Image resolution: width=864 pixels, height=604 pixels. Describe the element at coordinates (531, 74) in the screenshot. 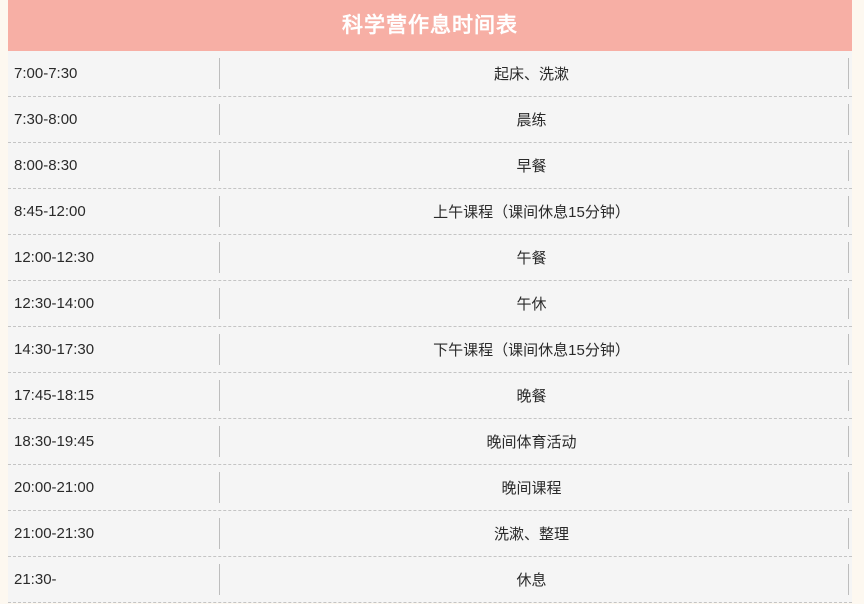

I see `cell-activity: 起床、洗漱` at that location.